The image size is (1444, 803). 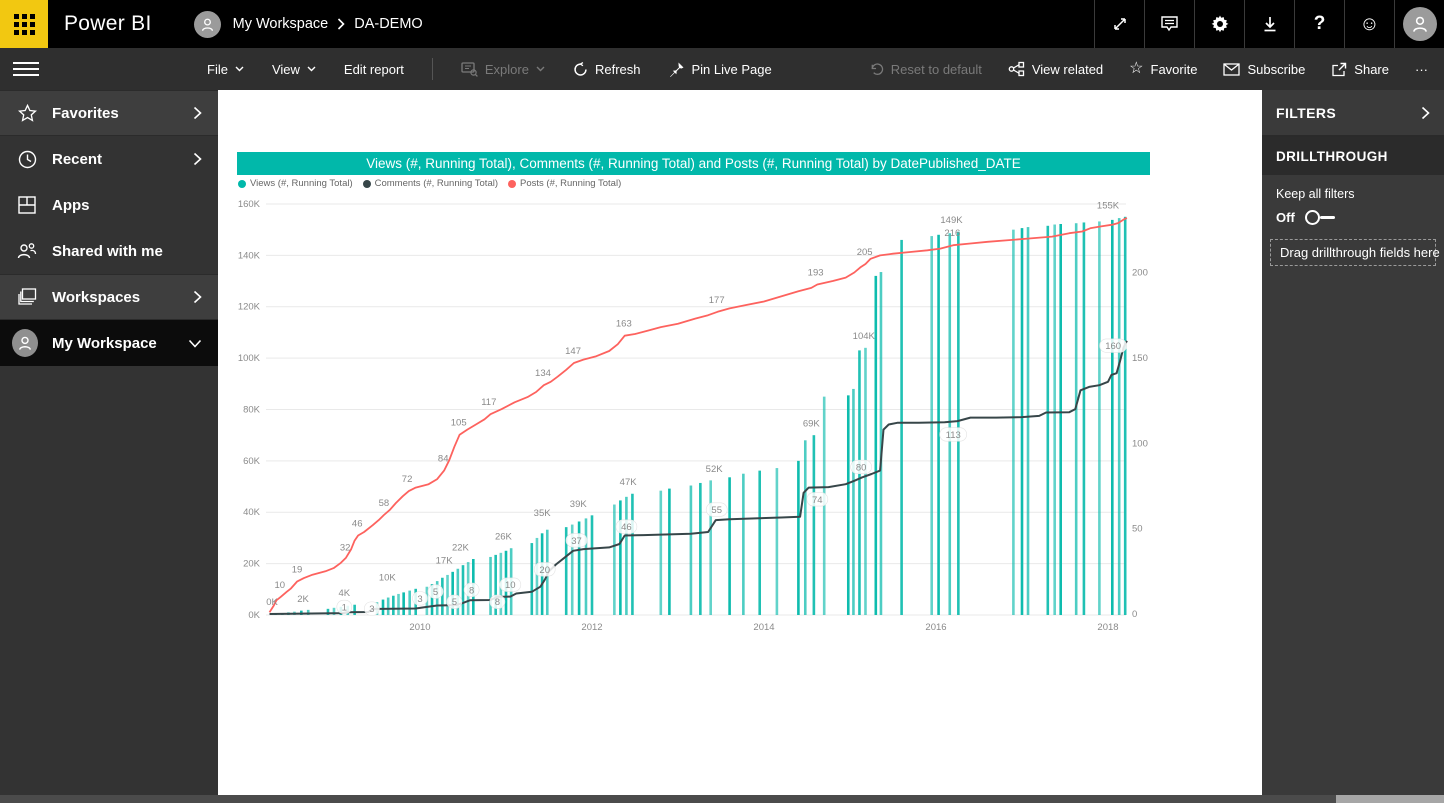 What do you see at coordinates (817, 500) in the screenshot?
I see `svg-text: 74` at bounding box center [817, 500].